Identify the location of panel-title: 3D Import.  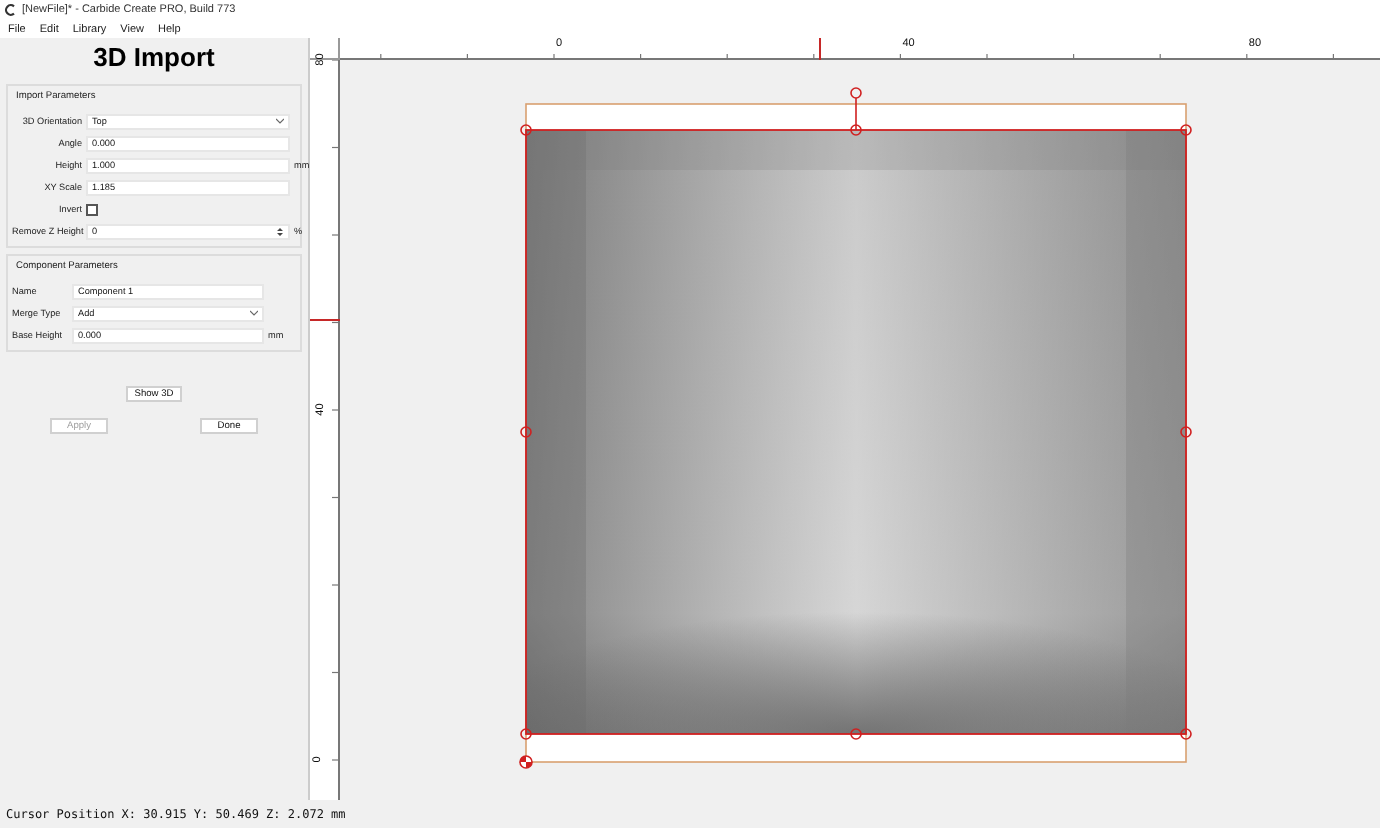
(154, 57).